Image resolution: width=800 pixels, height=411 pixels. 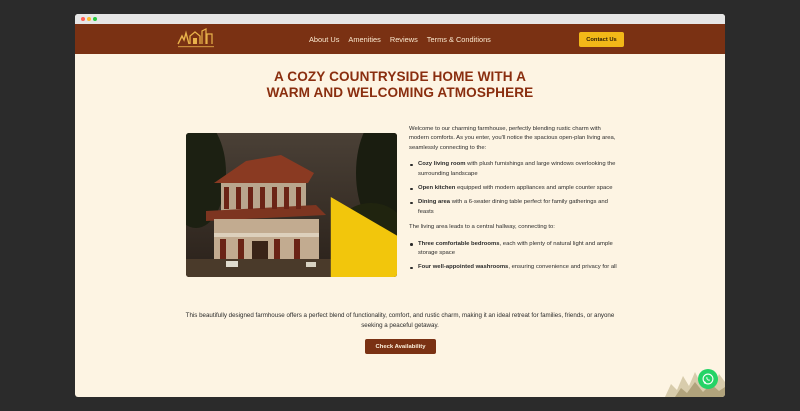 What do you see at coordinates (83, 19) in the screenshot?
I see `close-window-dot` at bounding box center [83, 19].